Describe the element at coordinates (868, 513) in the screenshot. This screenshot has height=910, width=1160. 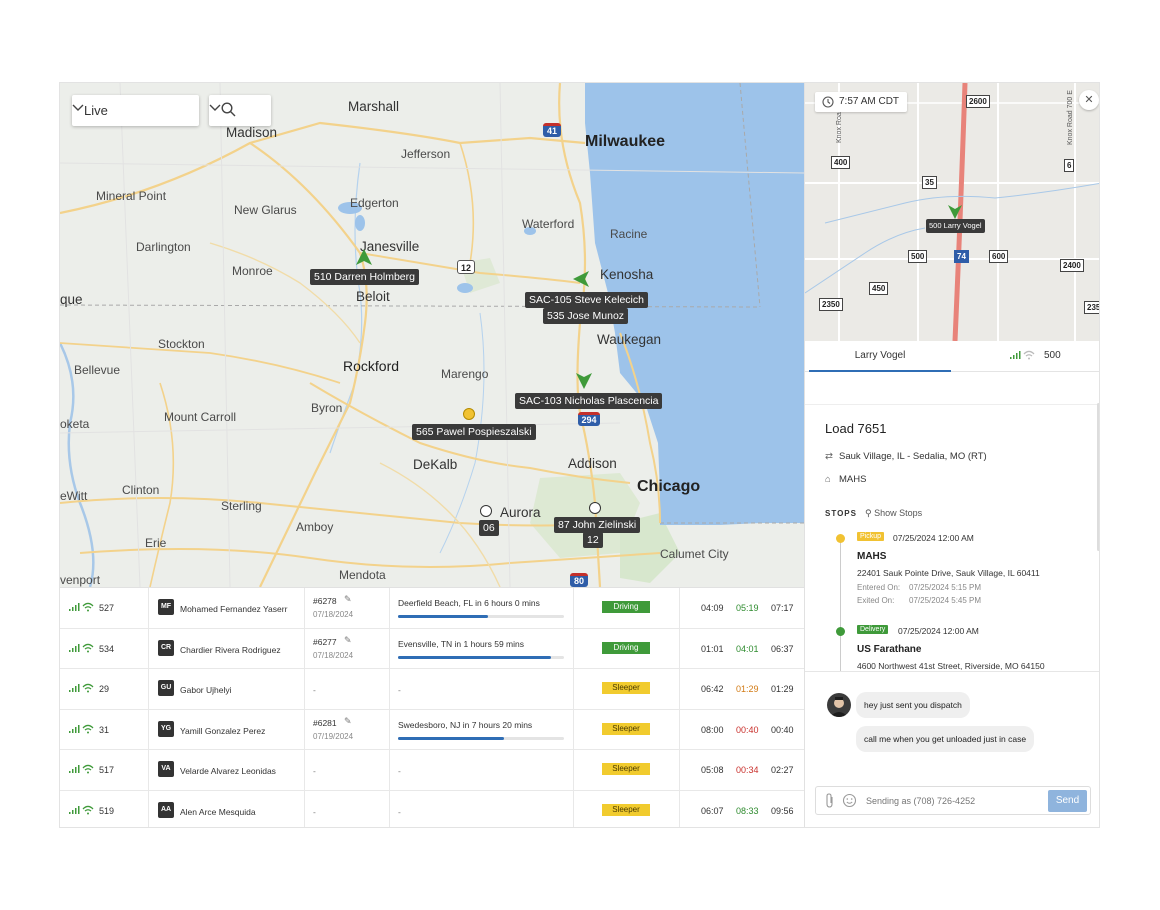
I see `map-pin-icon: ⚲` at that location.